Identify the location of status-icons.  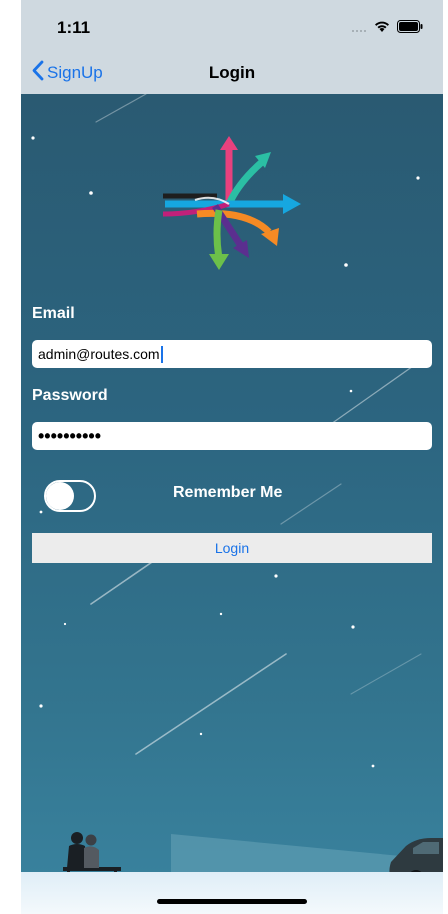
(387, 29).